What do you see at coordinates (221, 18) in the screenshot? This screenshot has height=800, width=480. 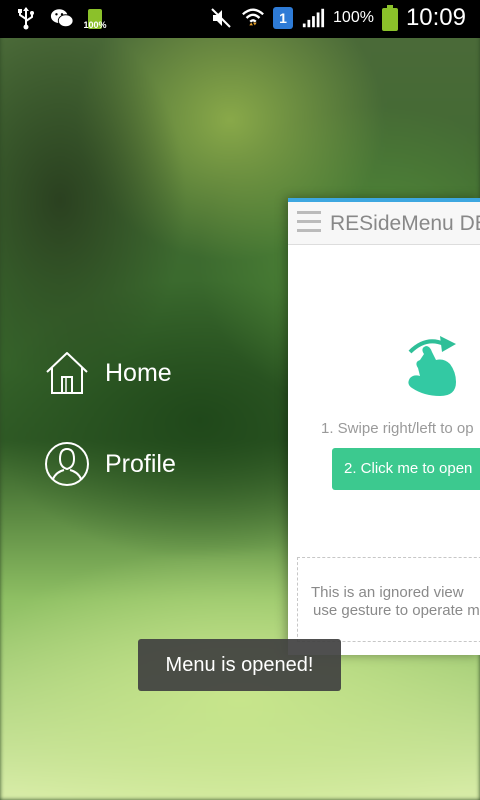 I see `mute-icon` at bounding box center [221, 18].